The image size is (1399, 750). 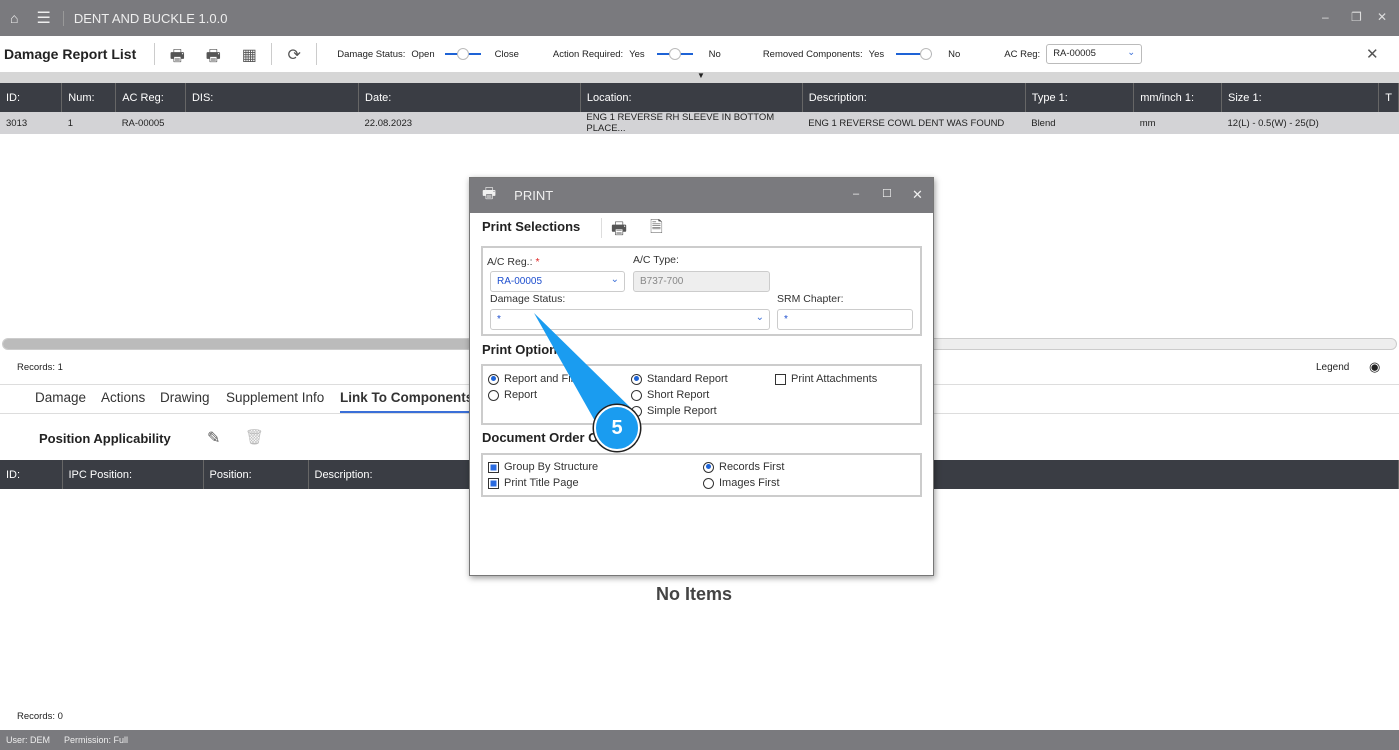 What do you see at coordinates (584, 371) in the screenshot?
I see `callout-pointer` at bounding box center [584, 371].